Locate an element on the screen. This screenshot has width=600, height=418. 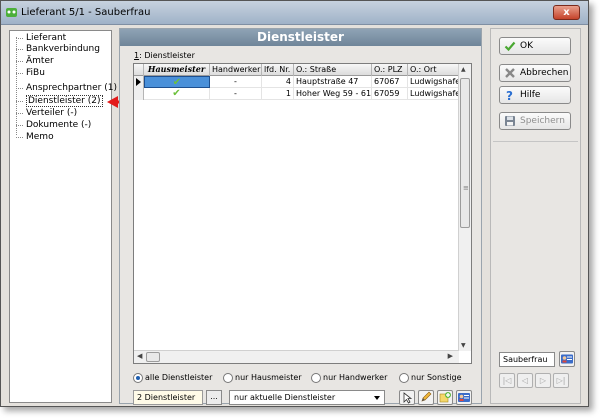
tree-item-fibu: FiBu is located at coordinates (30, 73).